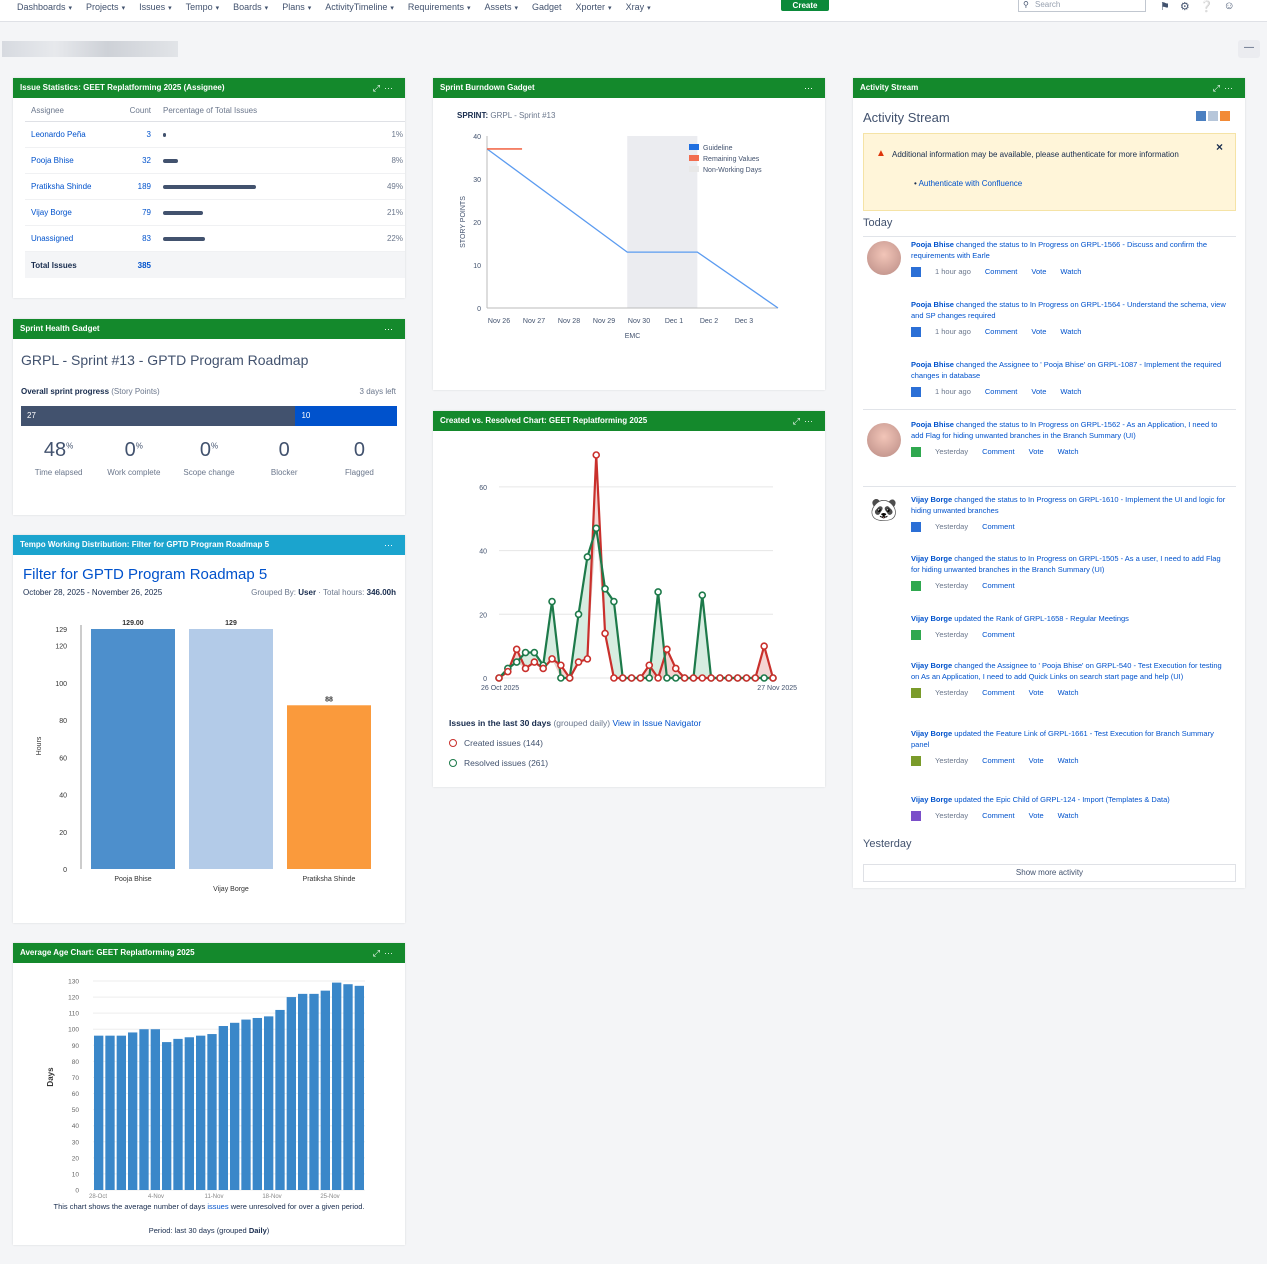 This screenshot has width=1267, height=1264. Describe the element at coordinates (439, 7) in the screenshot. I see `nav-item-requirements: Requirements ▾` at that location.